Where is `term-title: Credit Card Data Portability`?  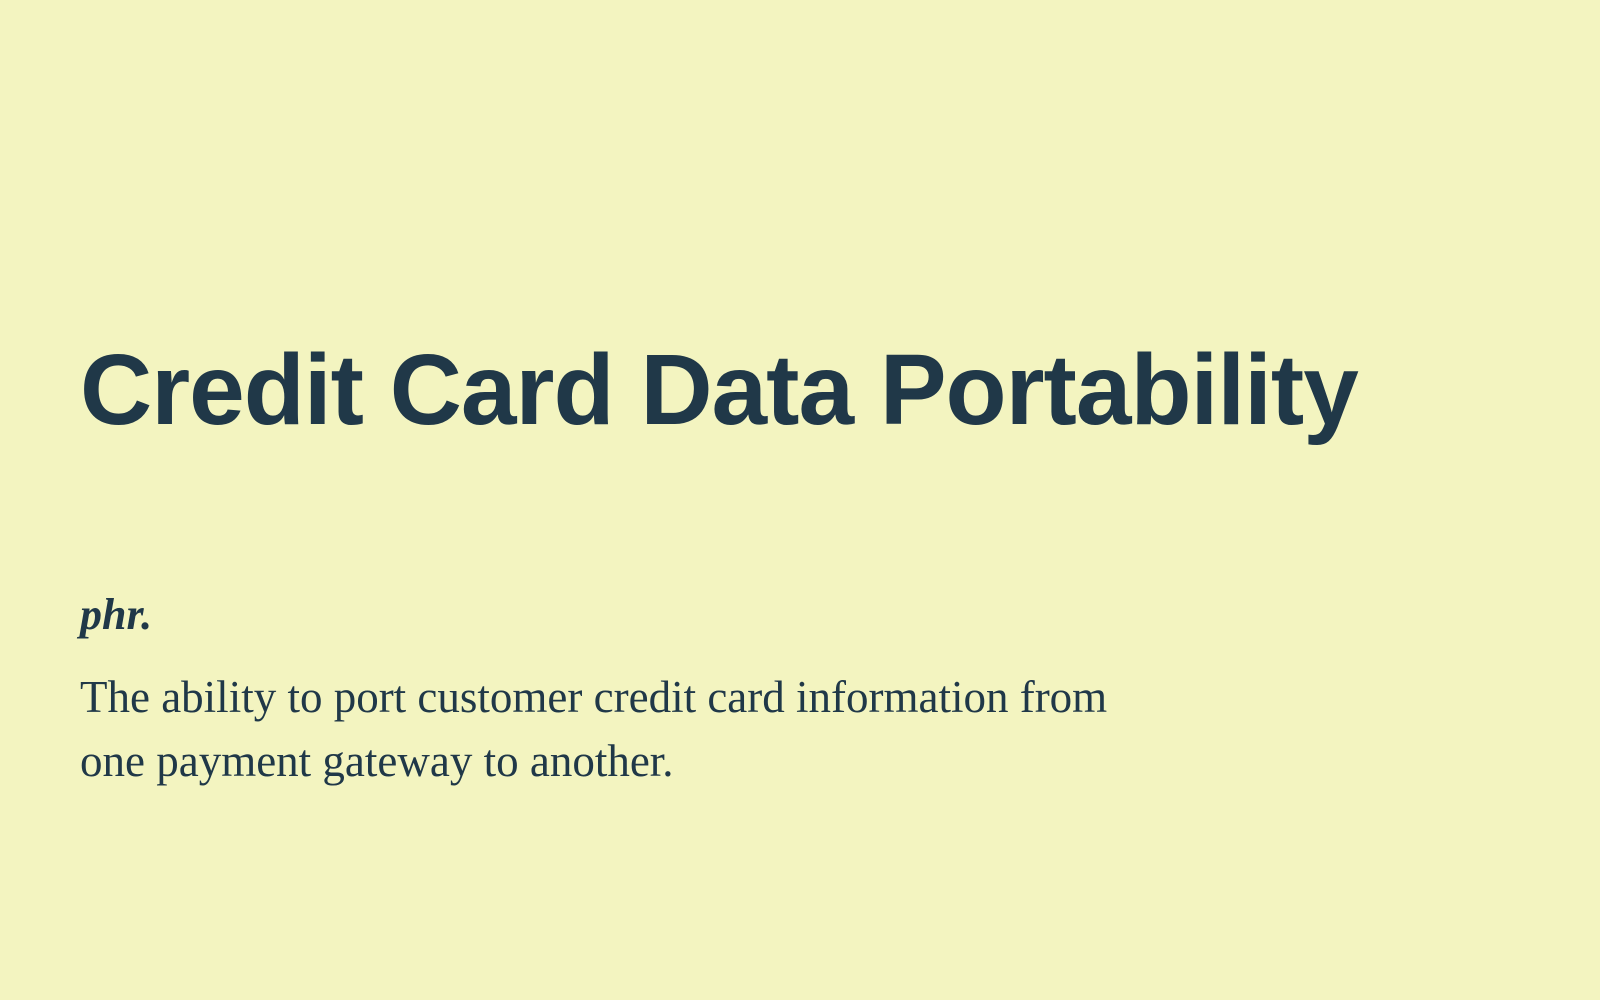 term-title: Credit Card Data Portability is located at coordinates (719, 390).